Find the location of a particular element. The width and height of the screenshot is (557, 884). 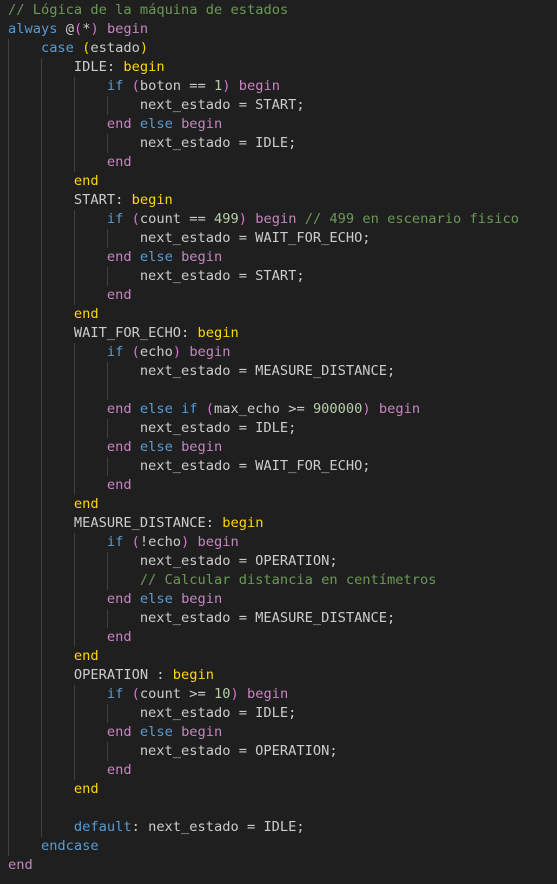

code-token: OPERATION : is located at coordinates (123, 675).